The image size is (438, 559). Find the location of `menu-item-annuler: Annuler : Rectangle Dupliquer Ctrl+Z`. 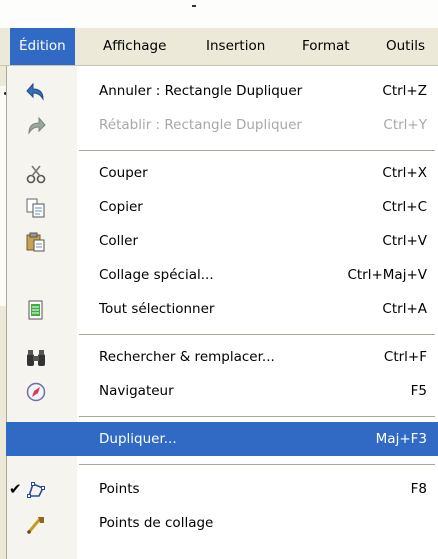

menu-item-annuler: Annuler : Rectangle Dupliquer Ctrl+Z is located at coordinates (222, 91).